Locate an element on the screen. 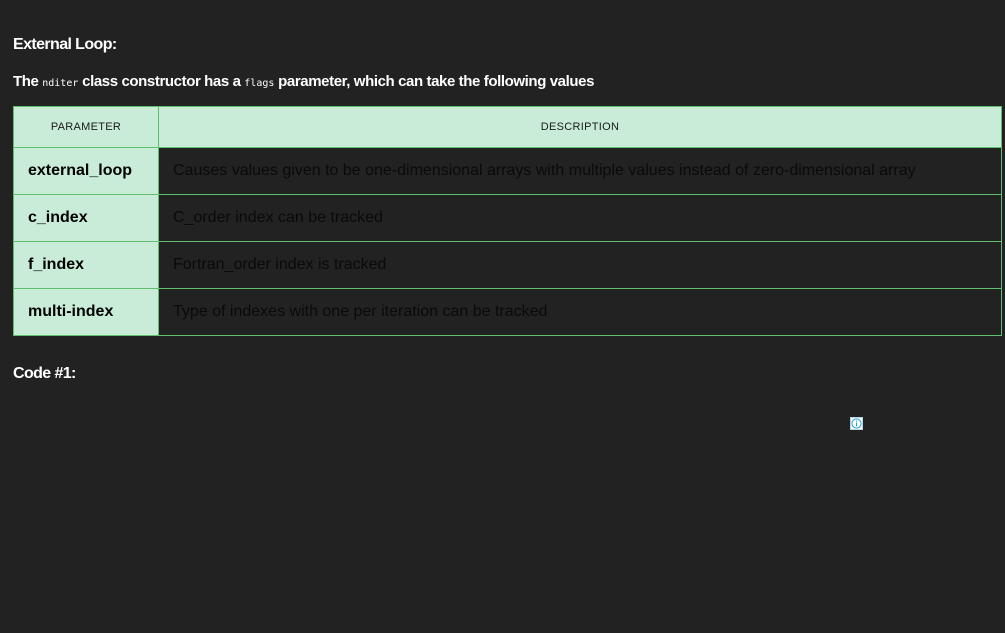 The image size is (1005, 633). section-heading: External Loop: is located at coordinates (65, 44).